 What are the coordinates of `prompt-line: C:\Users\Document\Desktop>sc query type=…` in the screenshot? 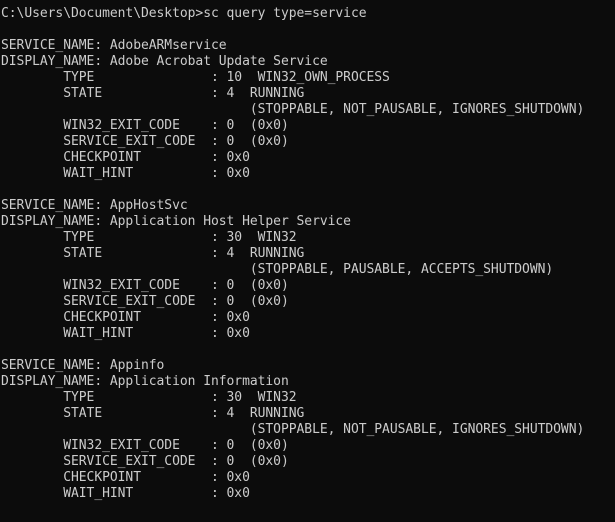 It's located at (184, 13).